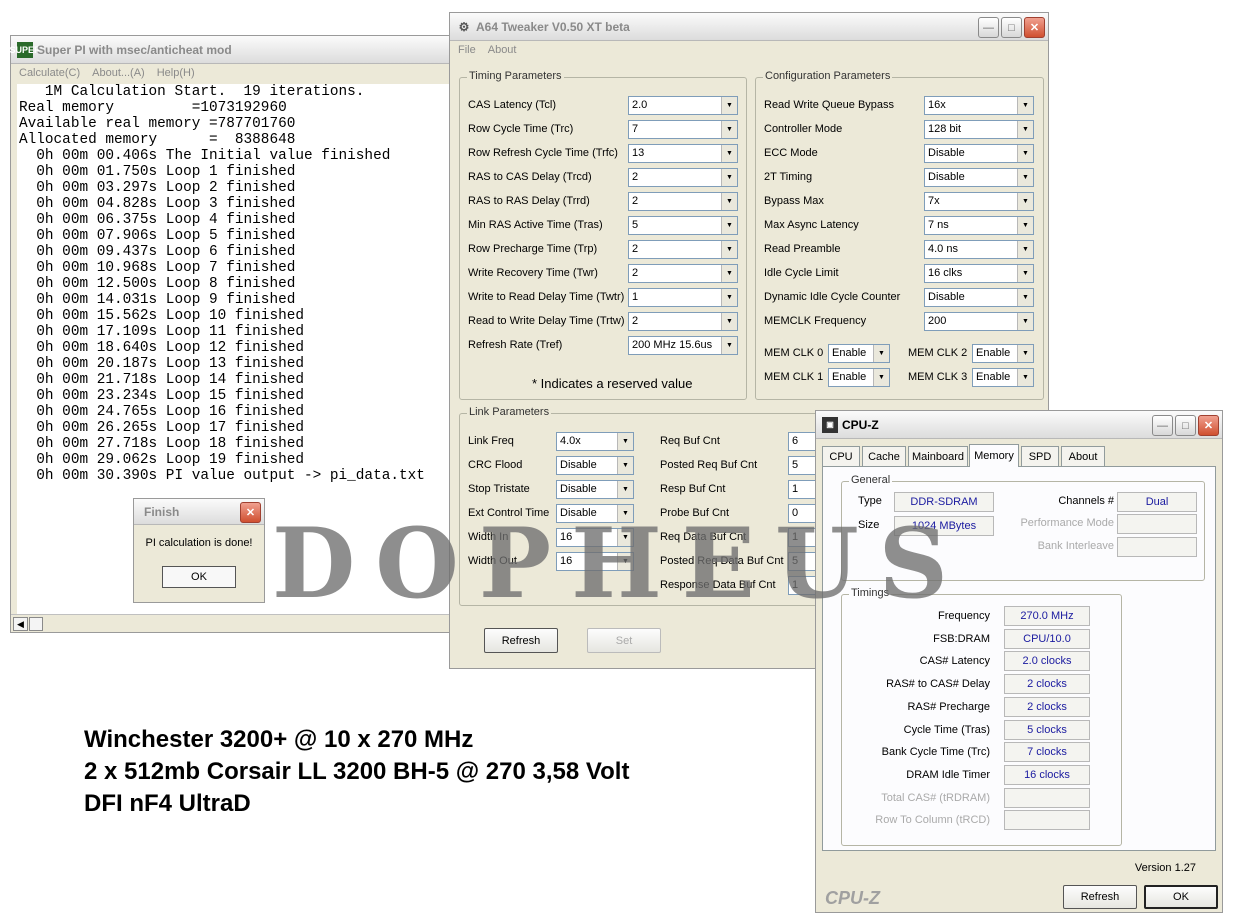  What do you see at coordinates (979, 225) in the screenshot?
I see `config-select: 7 ns ▼` at bounding box center [979, 225].